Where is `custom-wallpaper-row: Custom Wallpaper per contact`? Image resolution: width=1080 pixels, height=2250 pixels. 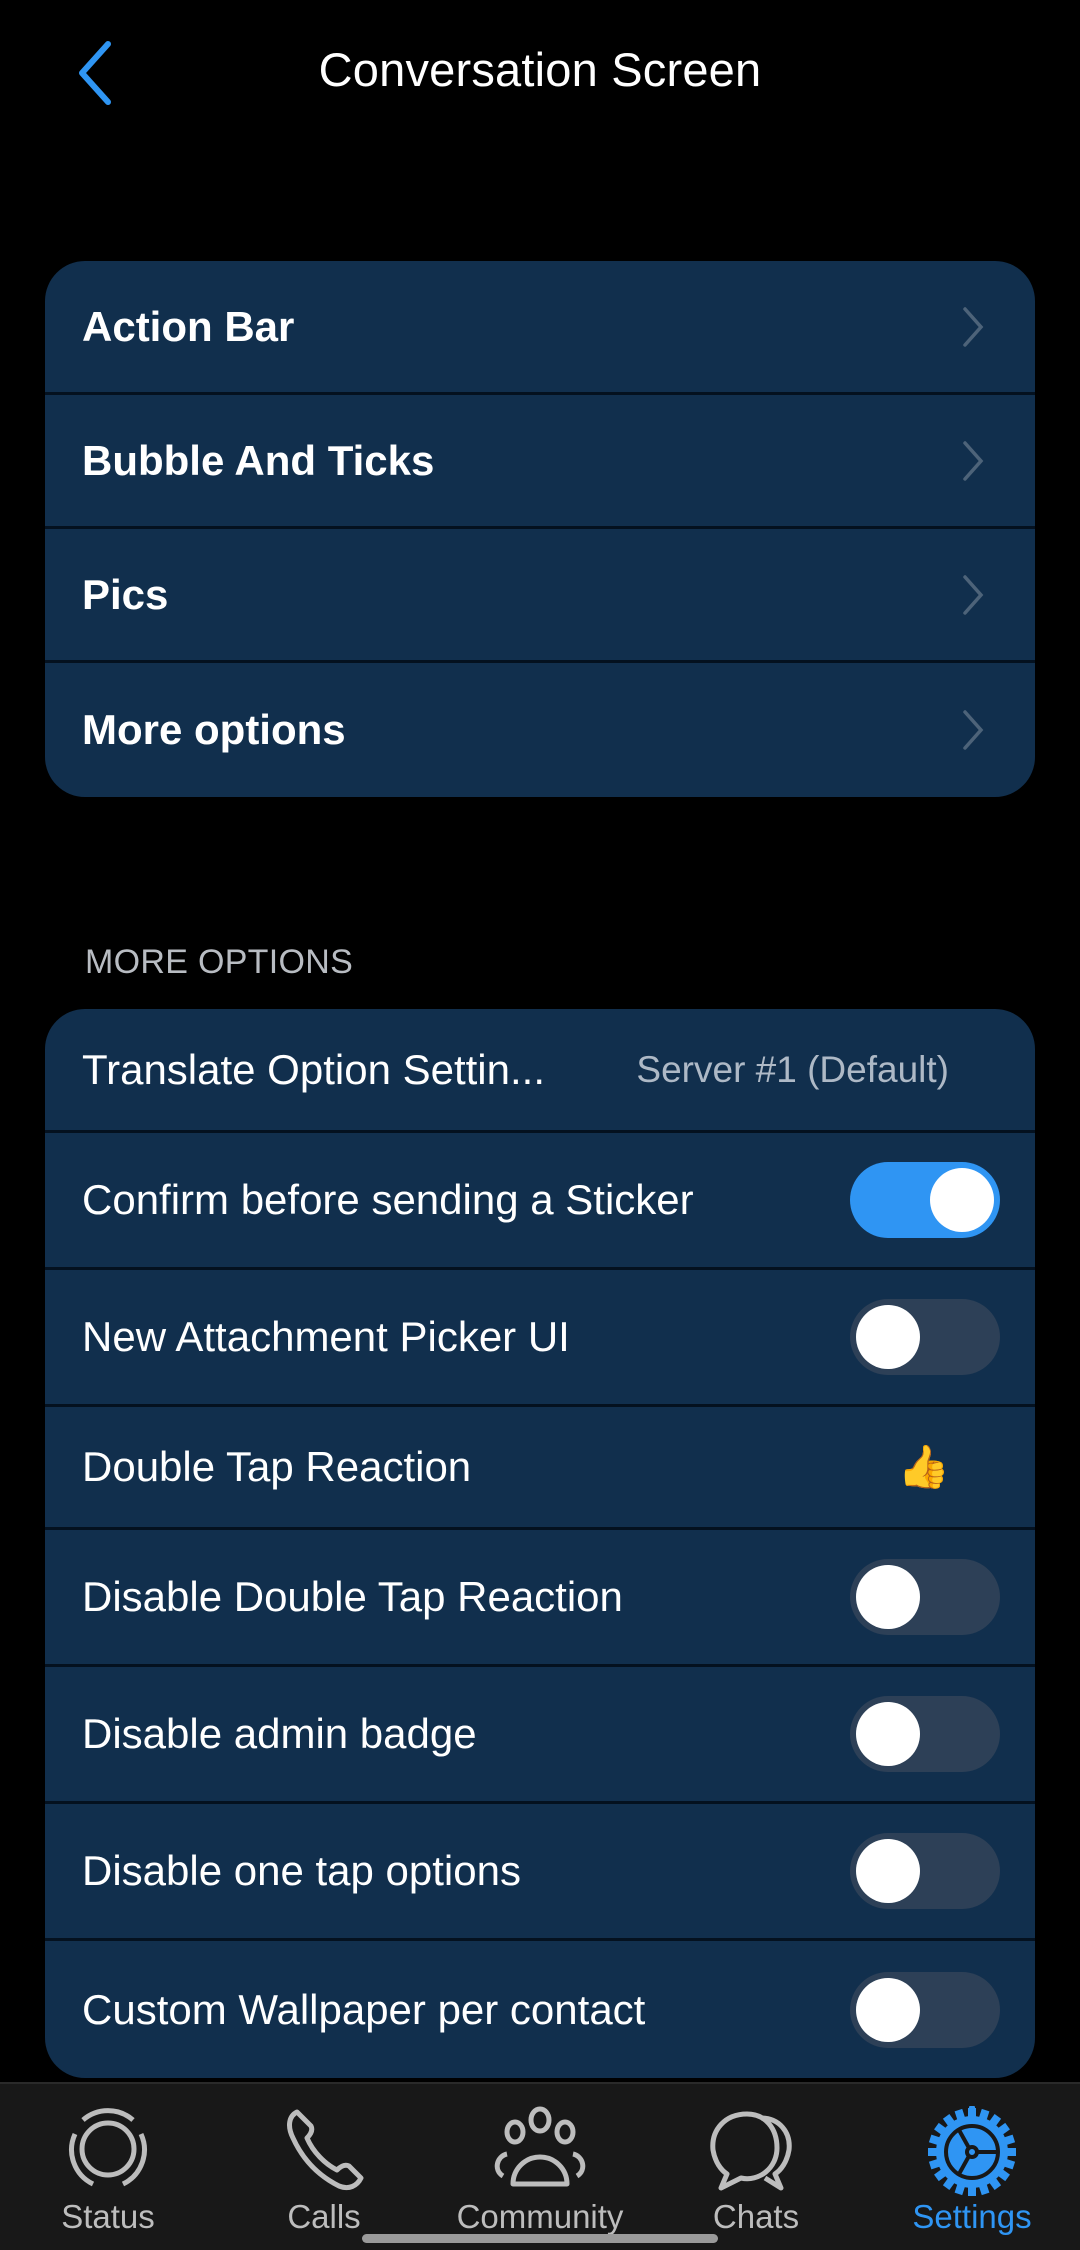
custom-wallpaper-row: Custom Wallpaper per contact is located at coordinates (540, 2009).